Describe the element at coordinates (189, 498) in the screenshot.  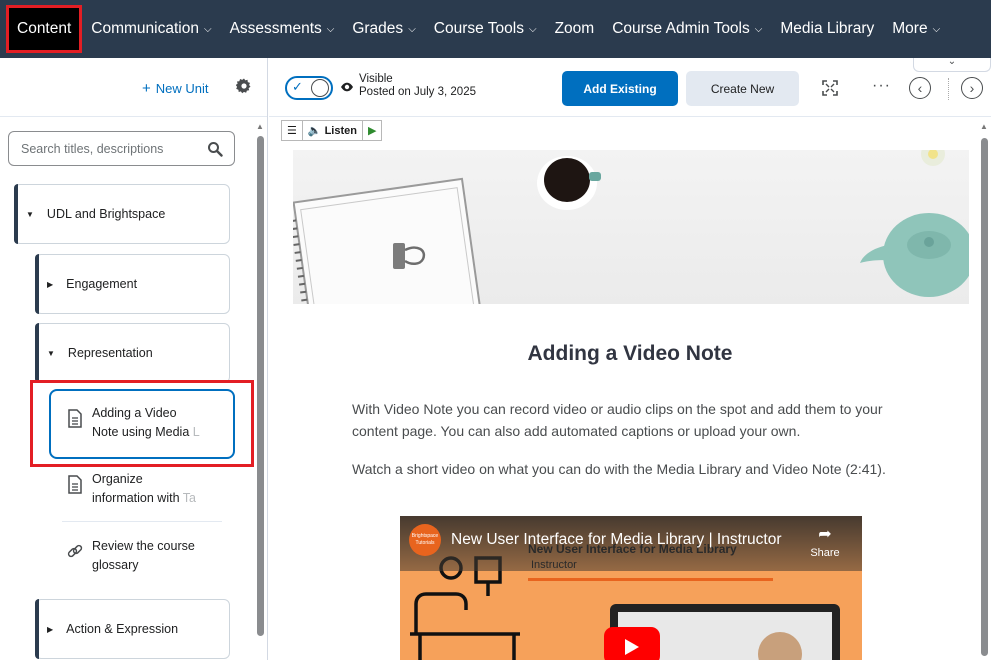
I see `topic-line2-faded: Ta` at that location.